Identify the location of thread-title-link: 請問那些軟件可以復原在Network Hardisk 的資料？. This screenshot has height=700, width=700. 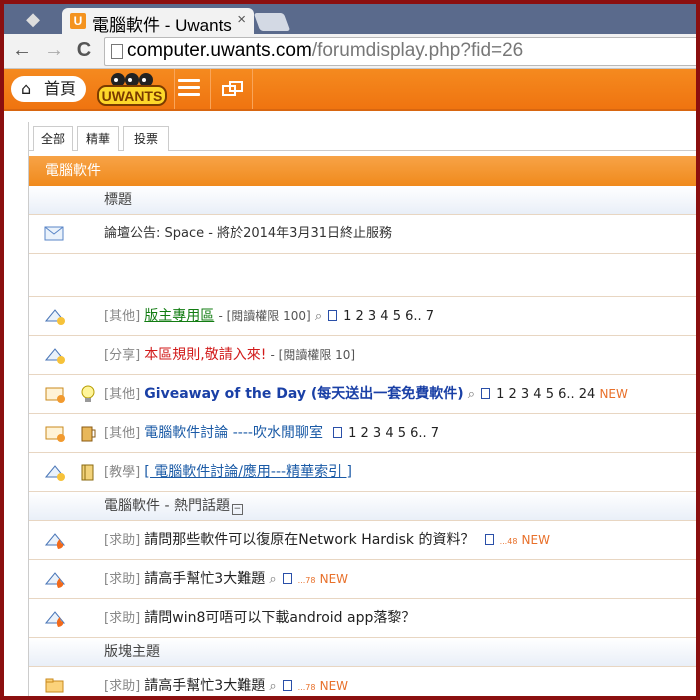
(309, 540).